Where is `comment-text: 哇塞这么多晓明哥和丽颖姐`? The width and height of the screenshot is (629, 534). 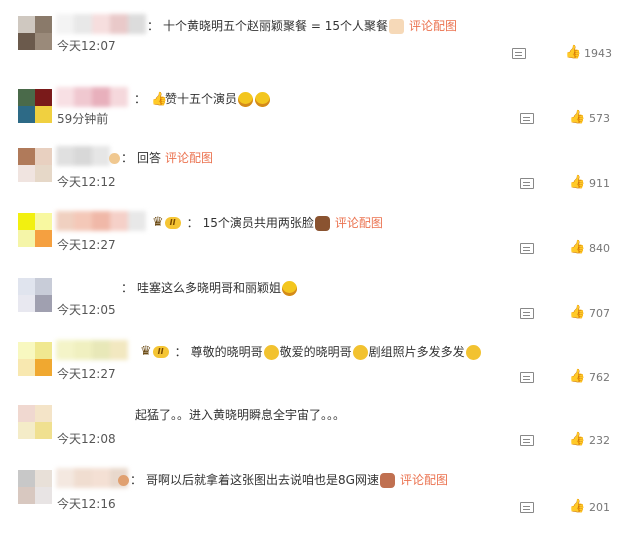 comment-text: 哇塞这么多晓明哥和丽颖姐 is located at coordinates (209, 288).